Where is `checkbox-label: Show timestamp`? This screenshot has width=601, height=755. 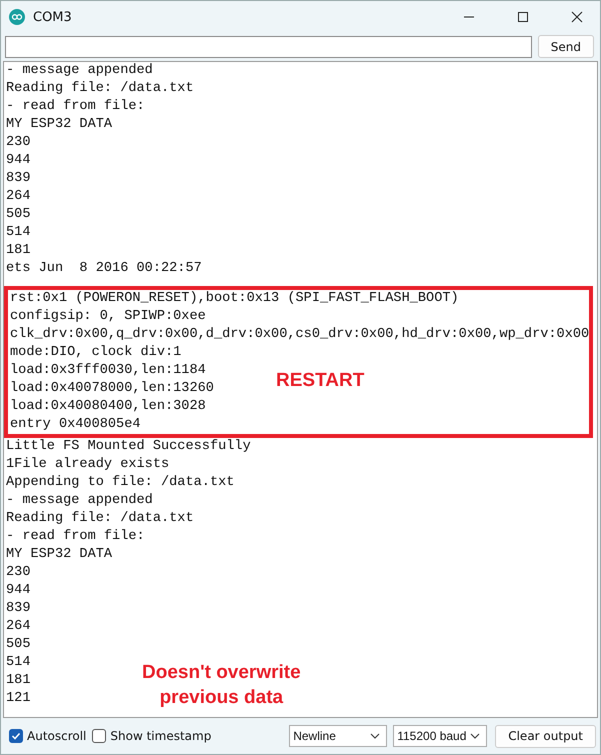 checkbox-label: Show timestamp is located at coordinates (152, 736).